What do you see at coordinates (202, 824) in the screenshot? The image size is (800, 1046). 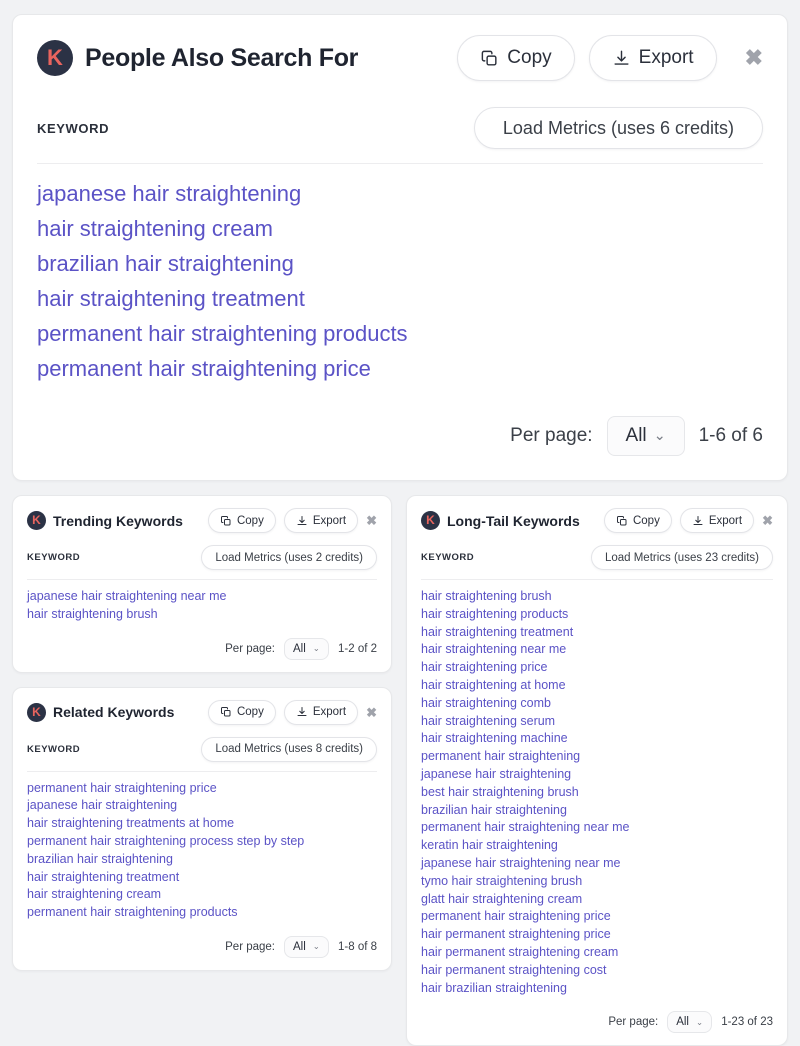 I see `keyword-link: hair straightening treatments at home` at bounding box center [202, 824].